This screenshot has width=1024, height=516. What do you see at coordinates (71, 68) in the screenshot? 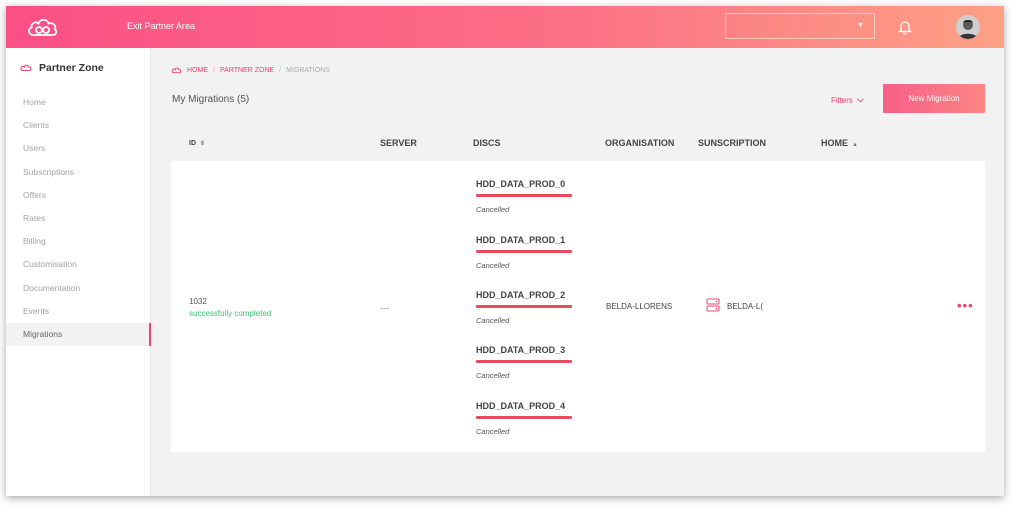
I see `partner-zone-title: Partner Zone` at bounding box center [71, 68].